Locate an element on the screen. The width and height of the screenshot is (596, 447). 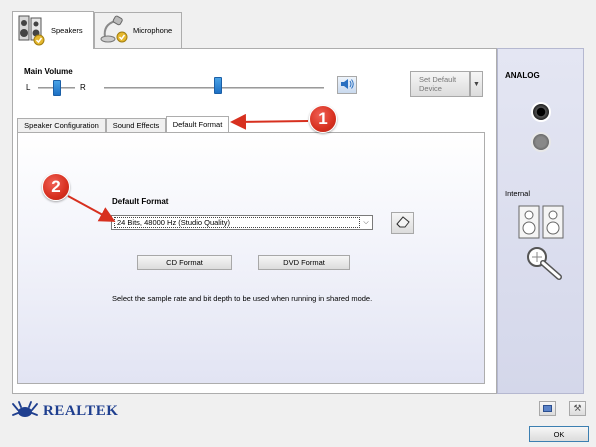
settings-button: ⚒ is located at coordinates (577, 408).